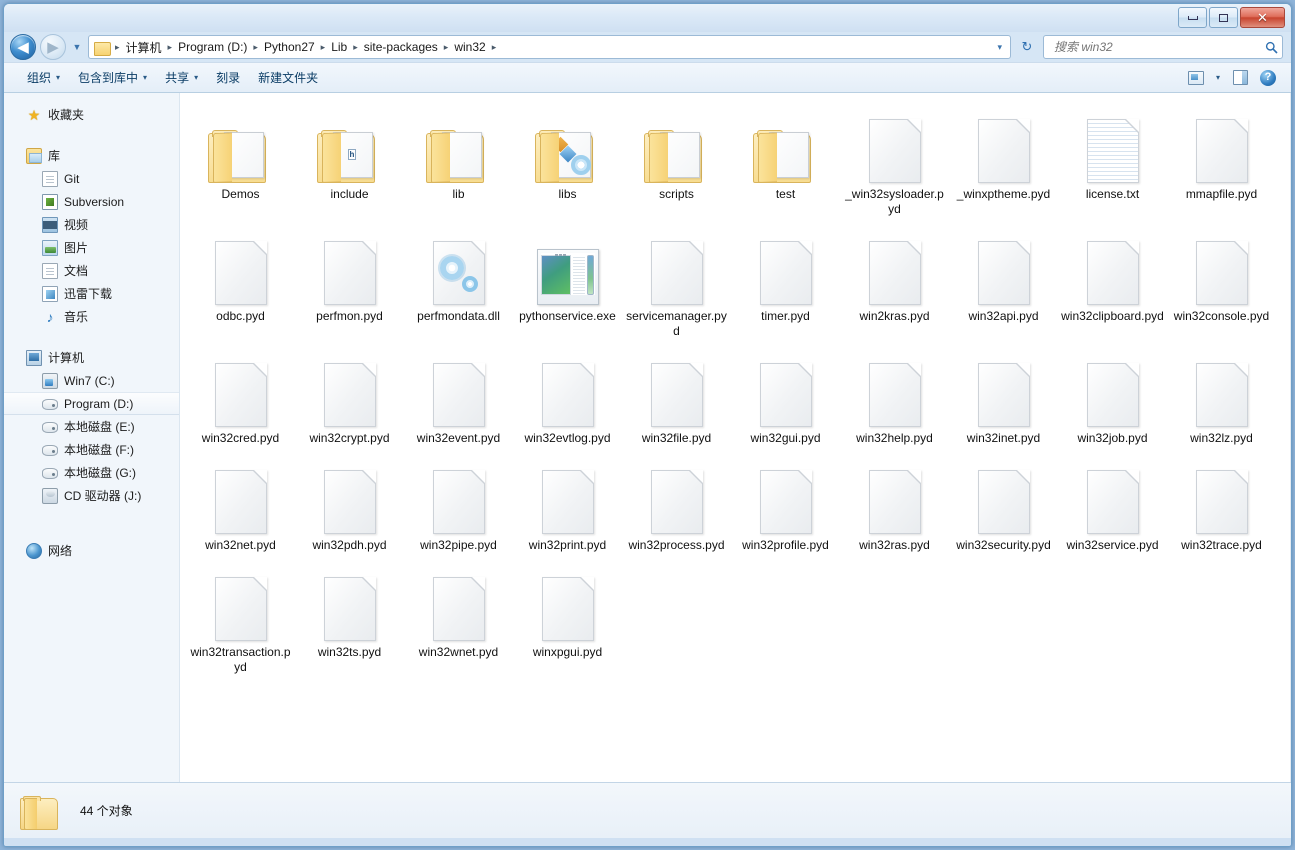  What do you see at coordinates (339, 47) in the screenshot?
I see `breadcrumb-item-lib: Lib` at bounding box center [339, 47].